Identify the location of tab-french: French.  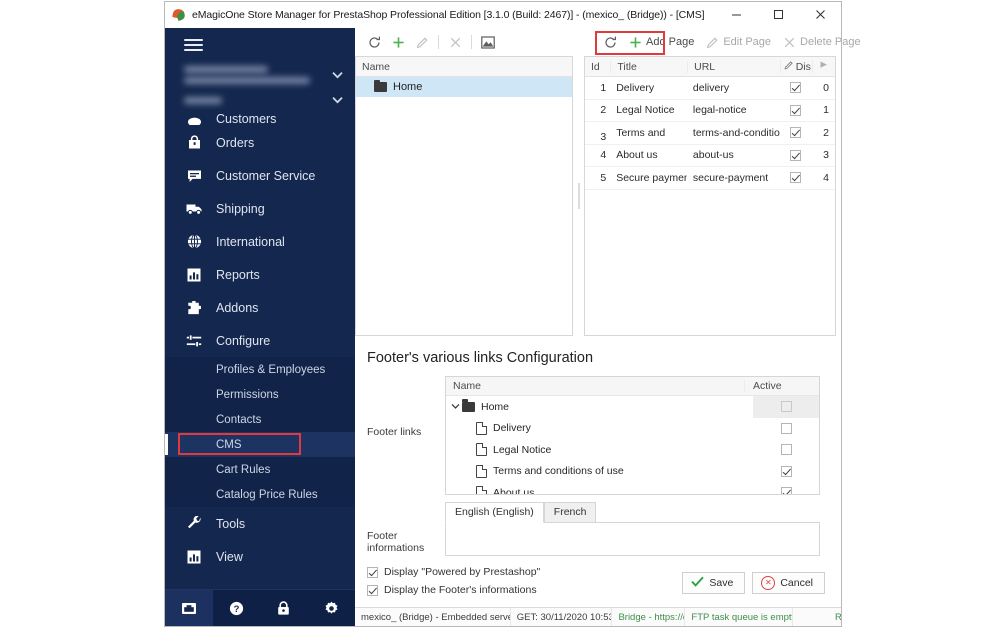
(570, 512).